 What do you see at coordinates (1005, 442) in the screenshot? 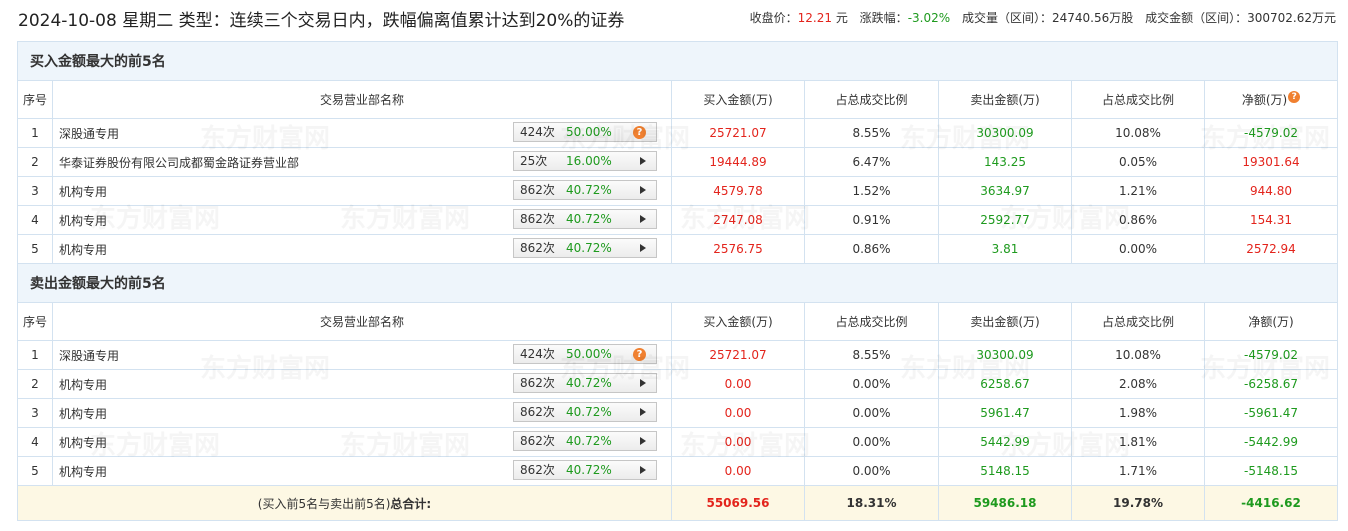
I see `row-sell-amount: 5442.99` at bounding box center [1005, 442].